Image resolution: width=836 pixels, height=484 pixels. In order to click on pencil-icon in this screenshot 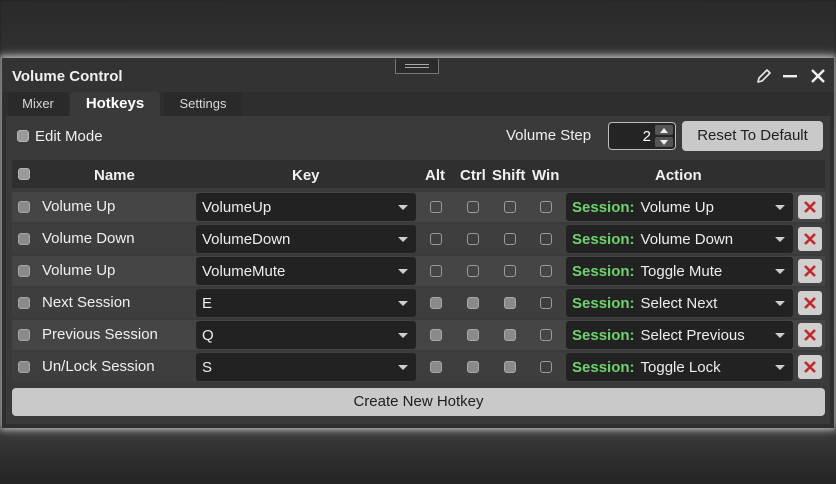, I will do `click(764, 76)`.